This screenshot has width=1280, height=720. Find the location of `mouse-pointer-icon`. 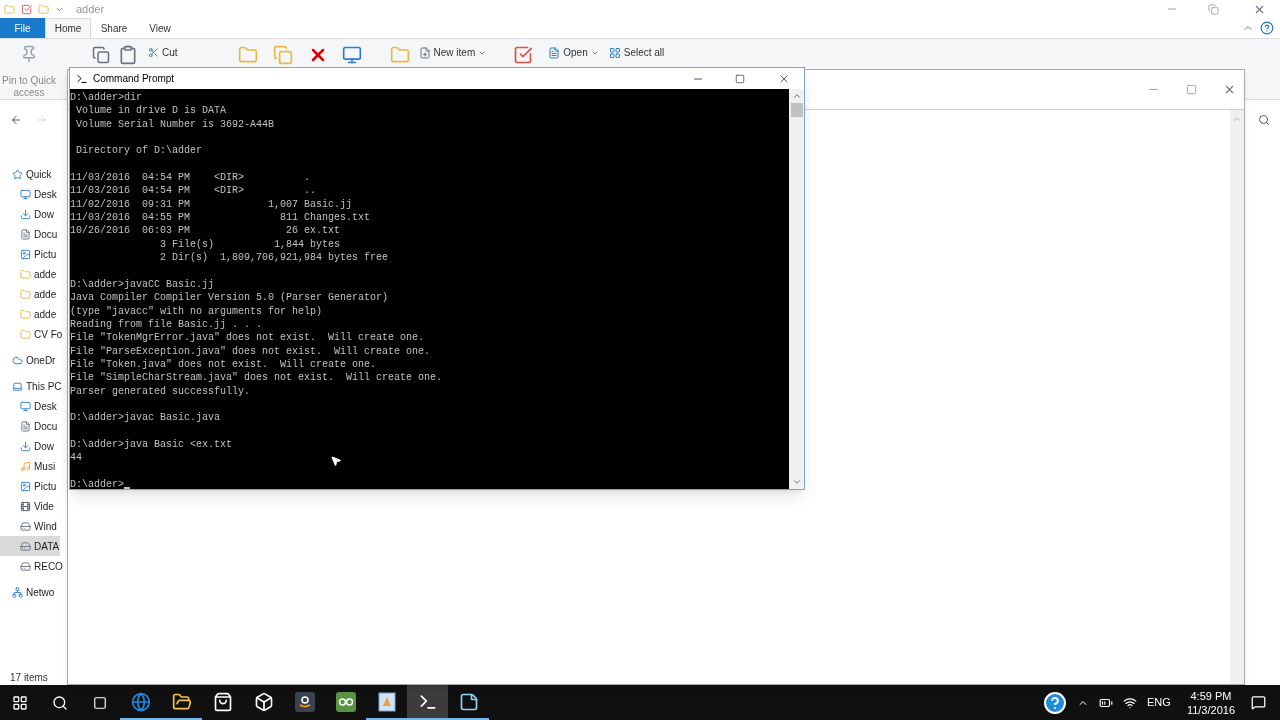

mouse-pointer-icon is located at coordinates (336, 461).